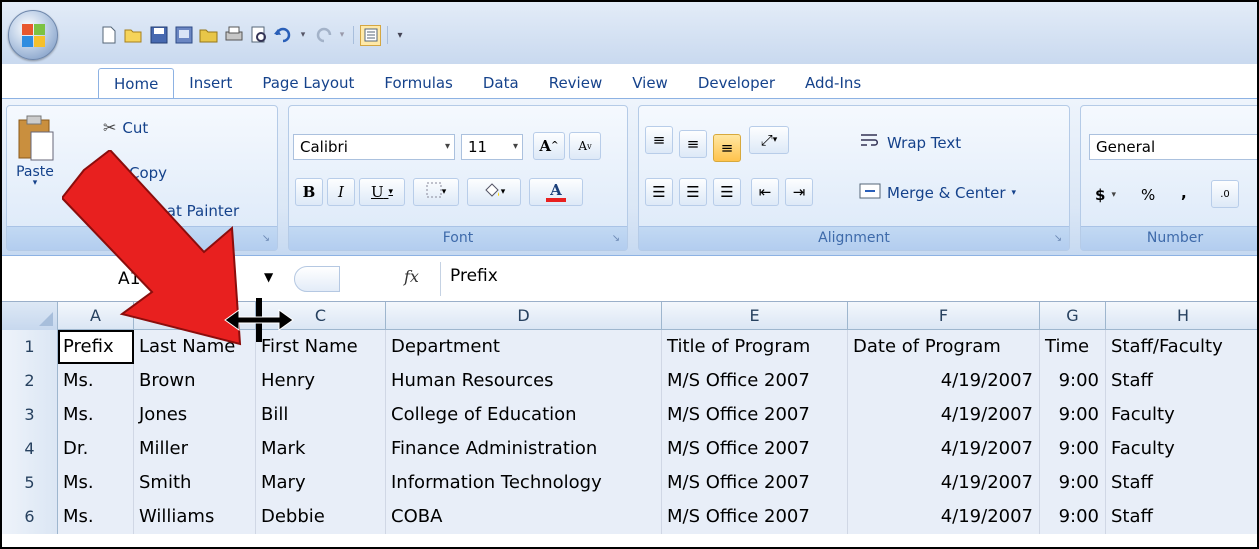 The height and width of the screenshot is (549, 1259). Describe the element at coordinates (576, 83) in the screenshot. I see `tab-review: Review` at that location.